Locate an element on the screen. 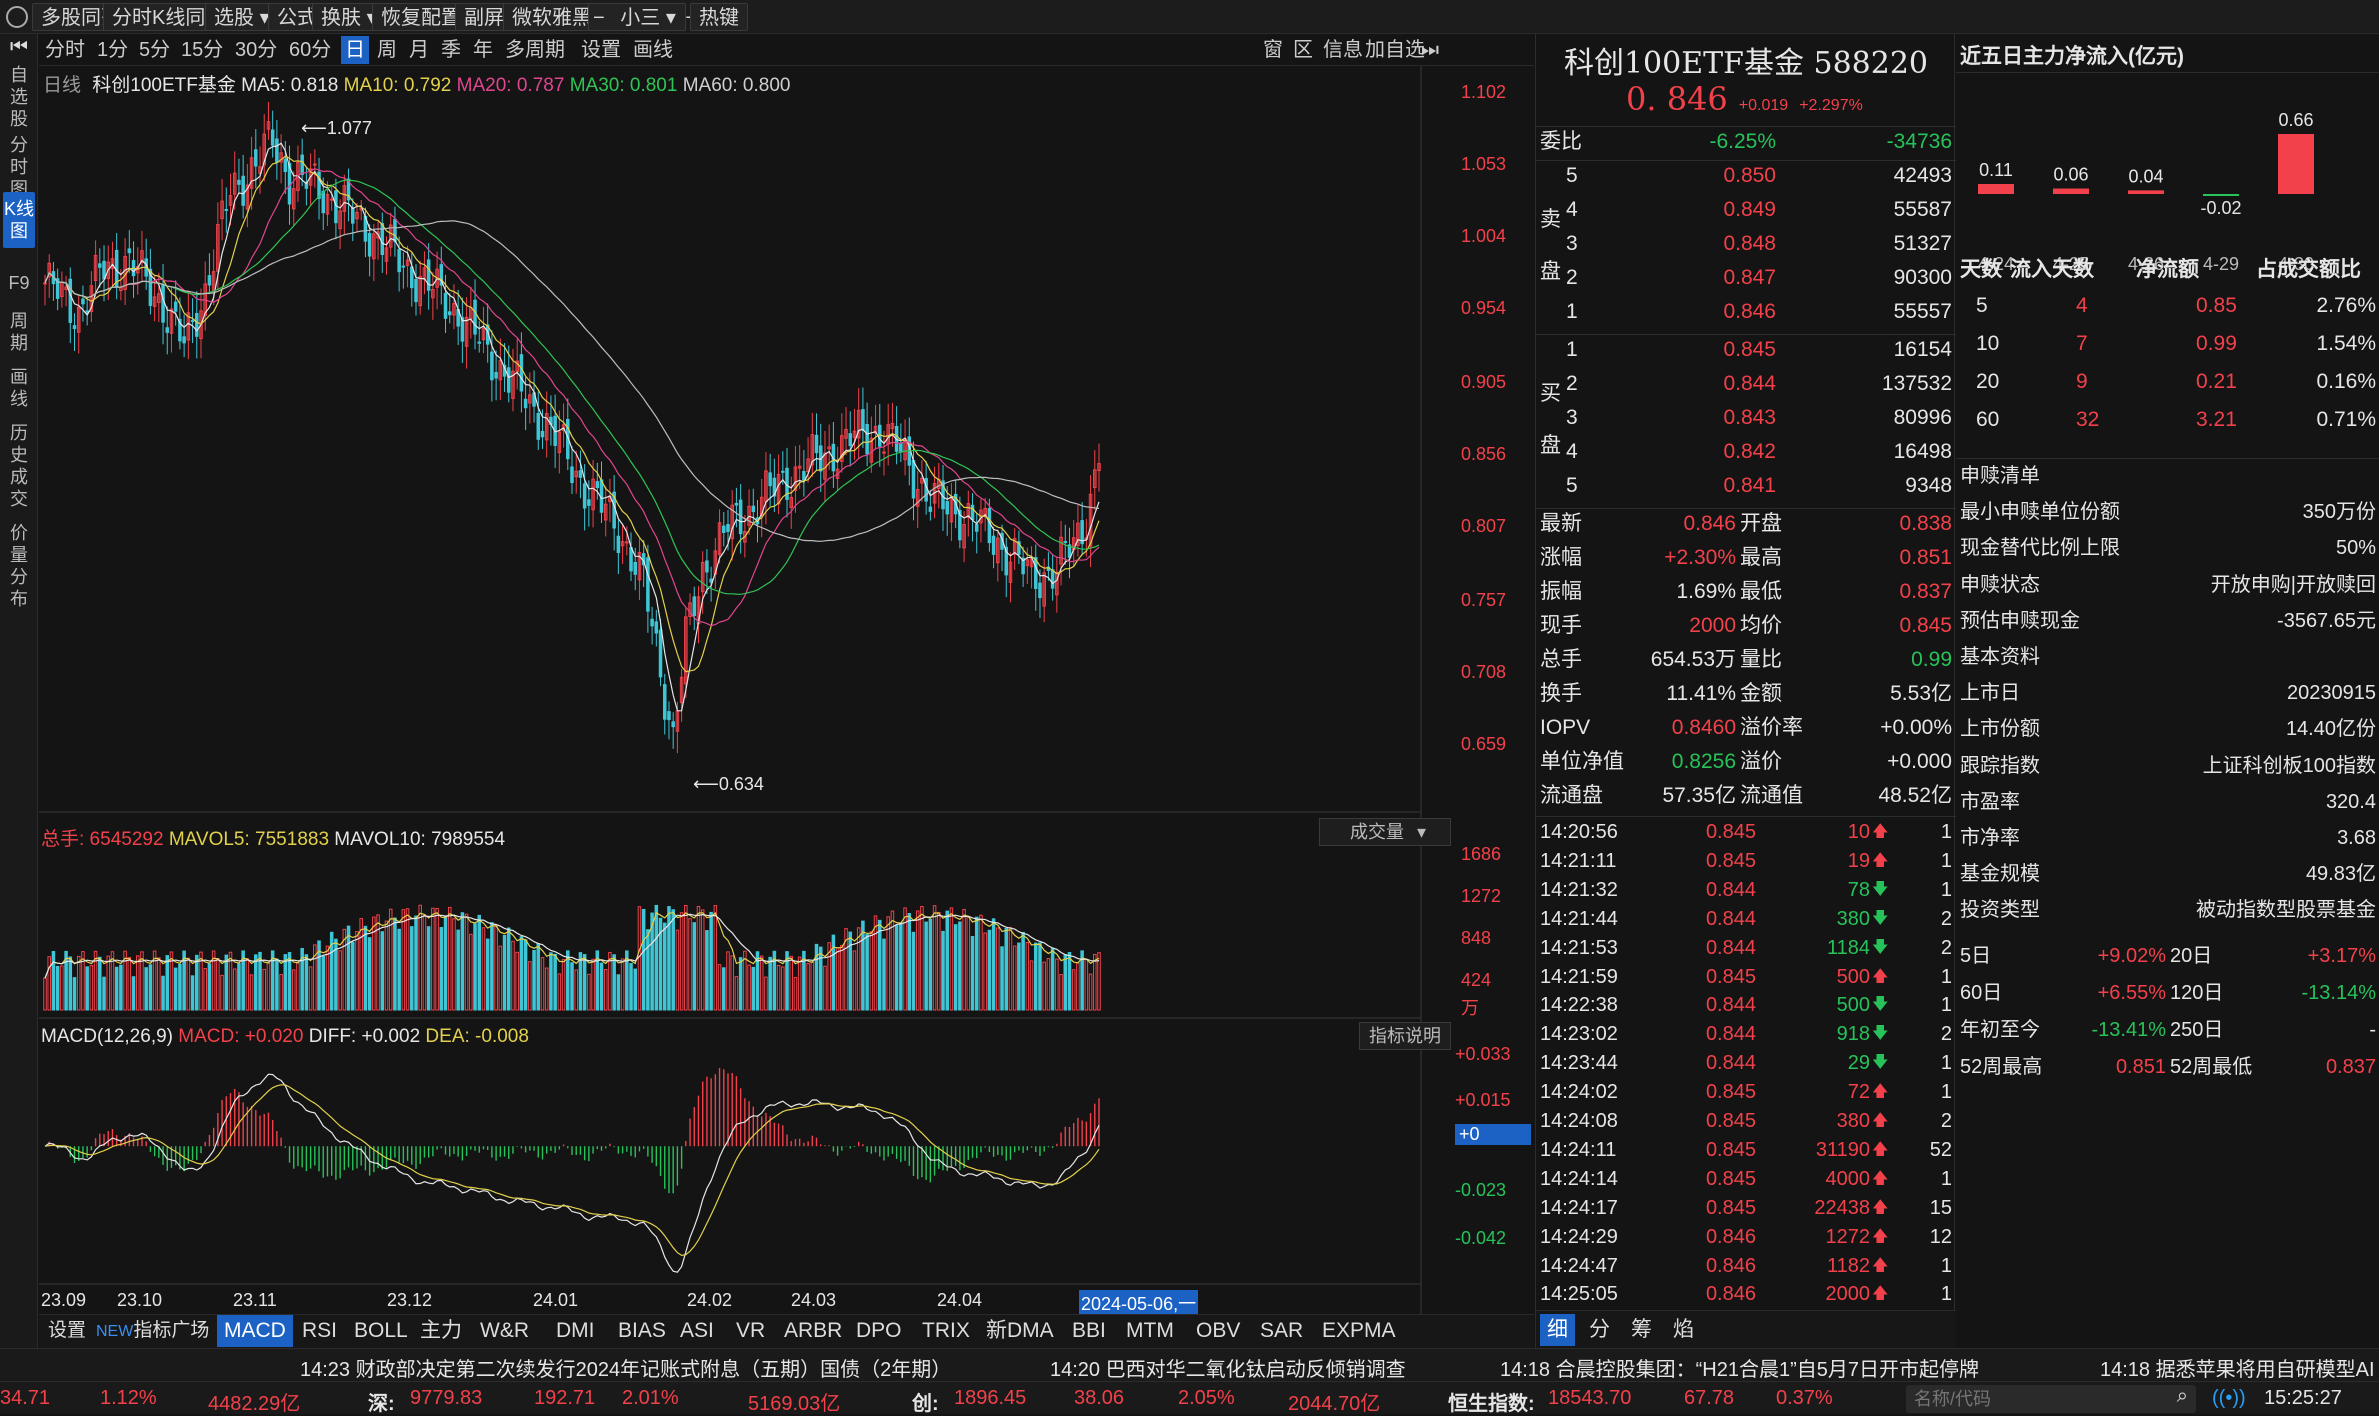 This screenshot has width=2379, height=1416. indicator-explain-button: 指标说明 is located at coordinates (1405, 1036).